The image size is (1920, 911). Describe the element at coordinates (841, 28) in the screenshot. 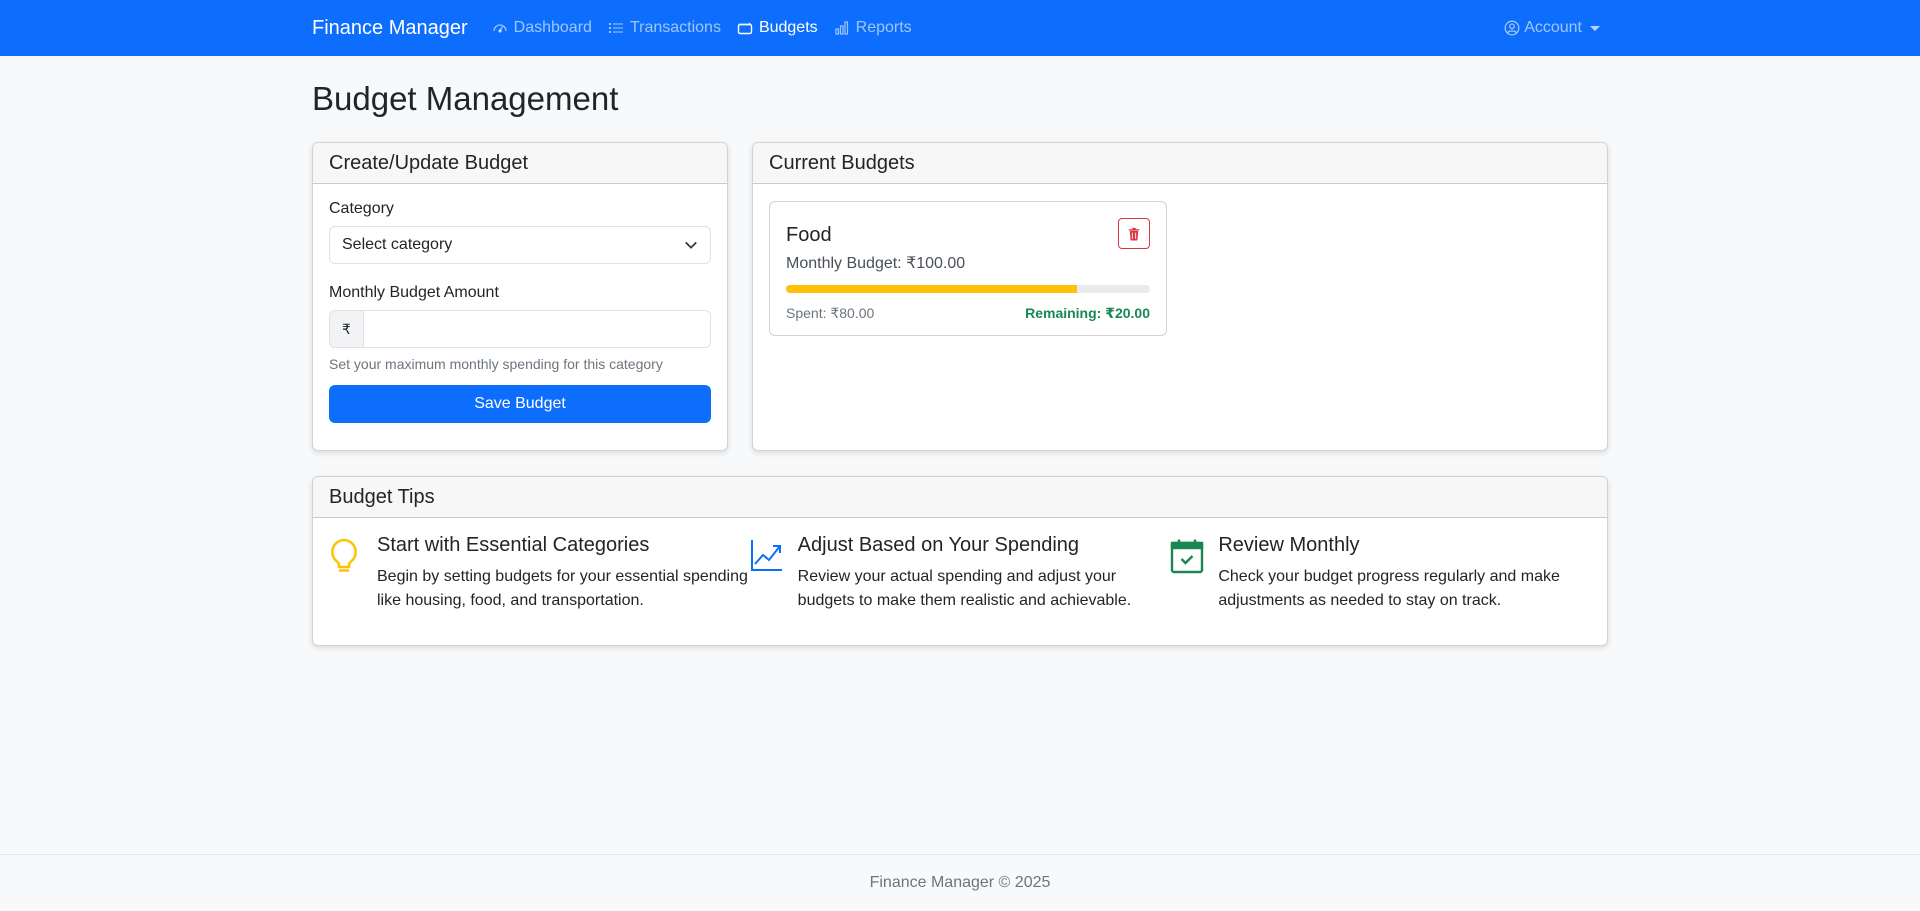

I see `bar-chart-icon` at that location.